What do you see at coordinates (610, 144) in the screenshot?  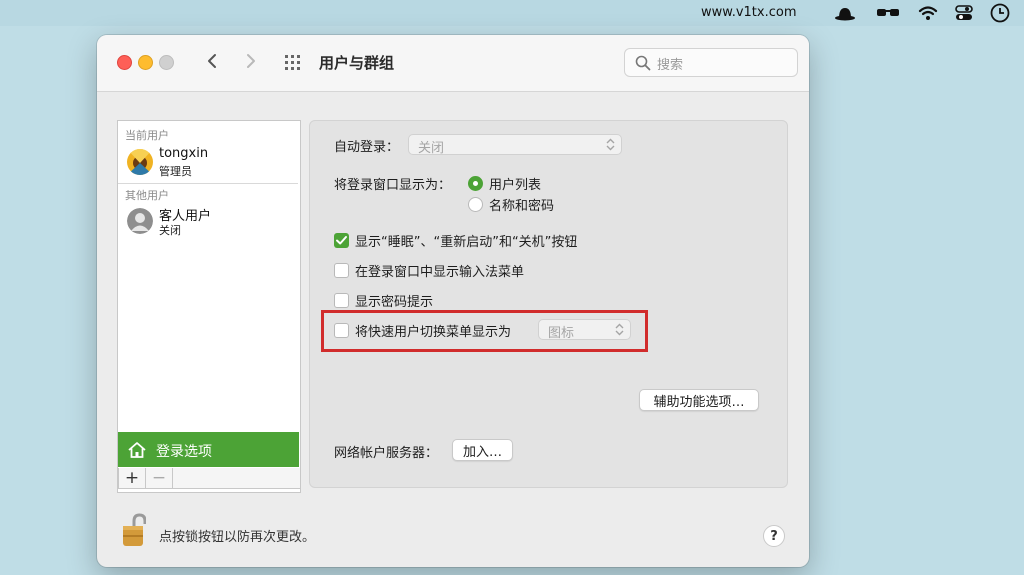 I see `updown-arrows-icon` at bounding box center [610, 144].